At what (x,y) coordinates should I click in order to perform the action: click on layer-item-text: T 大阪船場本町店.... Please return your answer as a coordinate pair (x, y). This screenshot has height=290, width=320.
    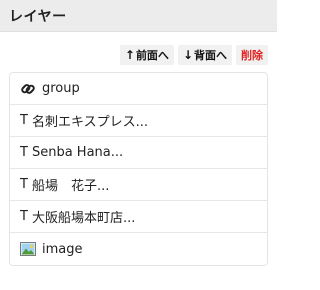
    Looking at the image, I should click on (138, 217).